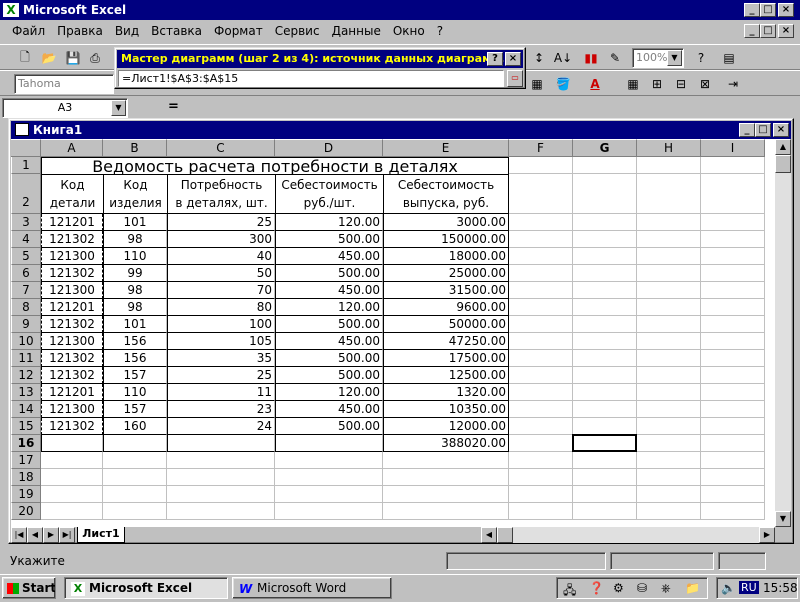  Describe the element at coordinates (657, 84) in the screenshot. I see `toolbar-icon-2: ⊞` at that location.